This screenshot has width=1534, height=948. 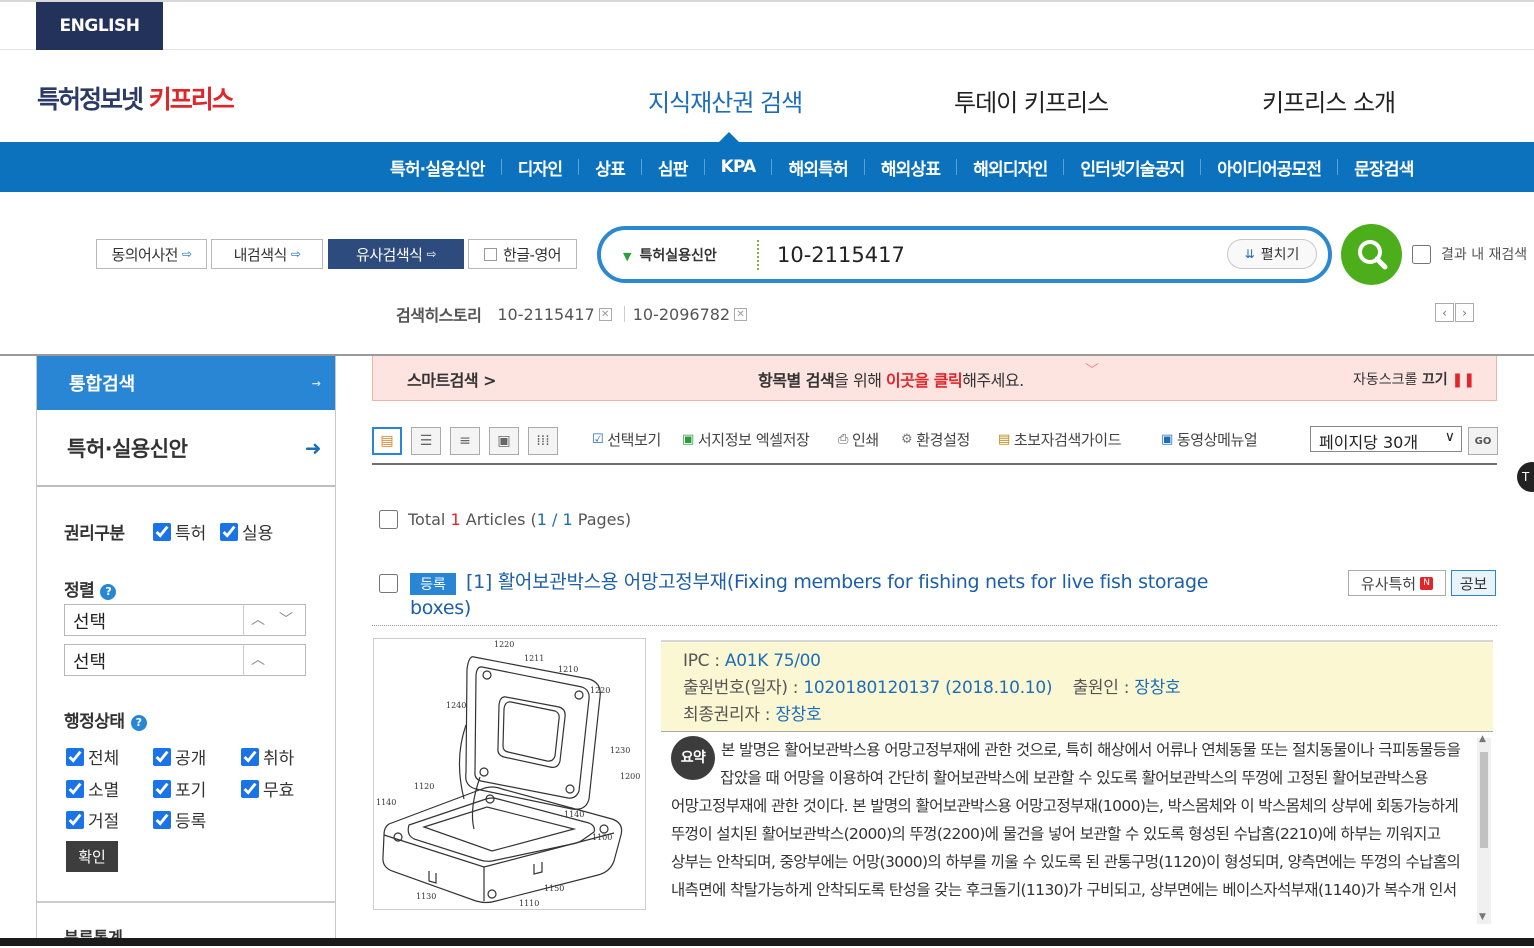 What do you see at coordinates (545, 314) in the screenshot?
I see `history-item: 10-2115417` at bounding box center [545, 314].